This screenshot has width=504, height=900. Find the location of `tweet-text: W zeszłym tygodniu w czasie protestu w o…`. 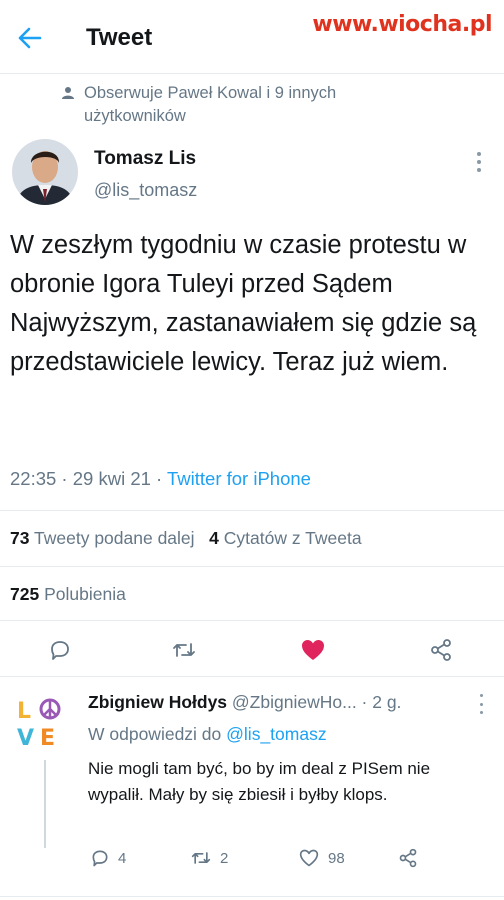

tweet-text: W zeszłym tygodniu w czasie protestu w o… is located at coordinates (243, 303).